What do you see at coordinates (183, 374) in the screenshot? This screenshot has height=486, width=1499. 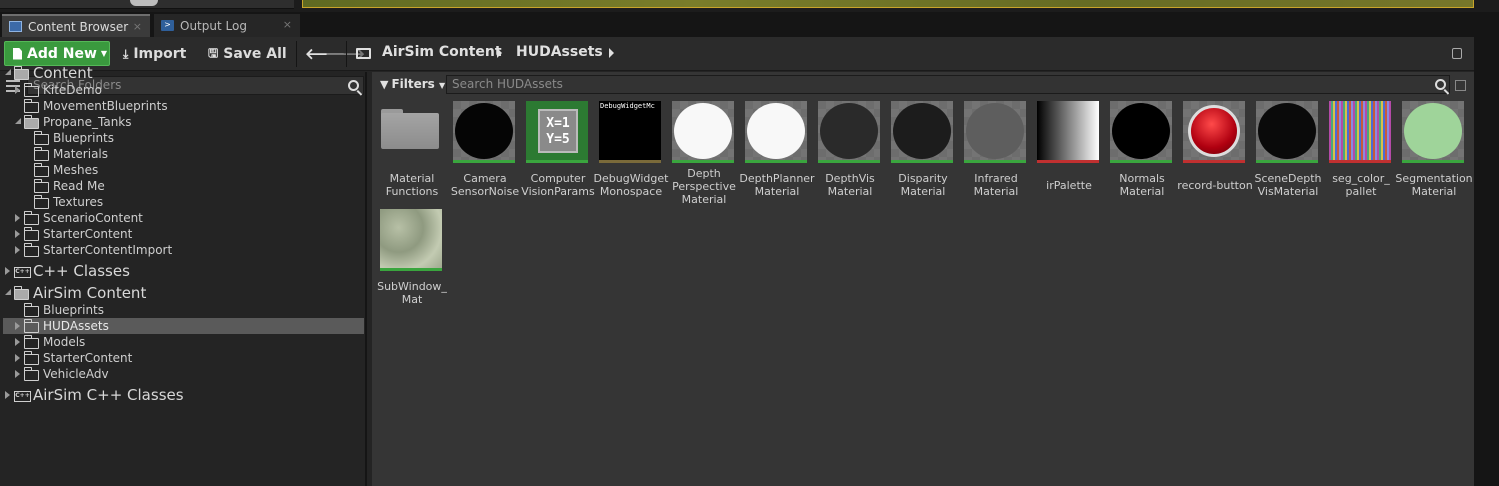 I see `tree-item: VehicleAdv` at bounding box center [183, 374].